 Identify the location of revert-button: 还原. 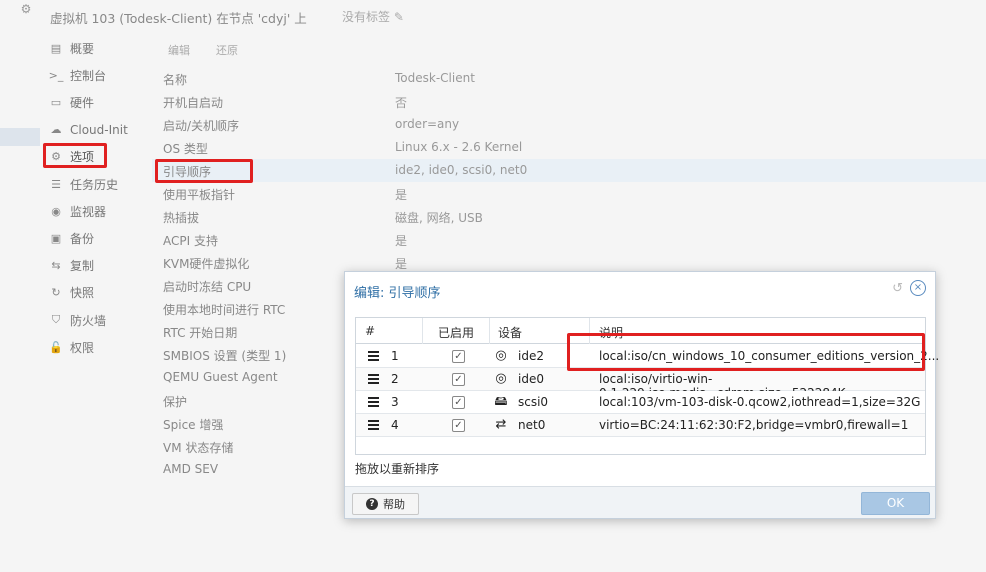
(227, 50).